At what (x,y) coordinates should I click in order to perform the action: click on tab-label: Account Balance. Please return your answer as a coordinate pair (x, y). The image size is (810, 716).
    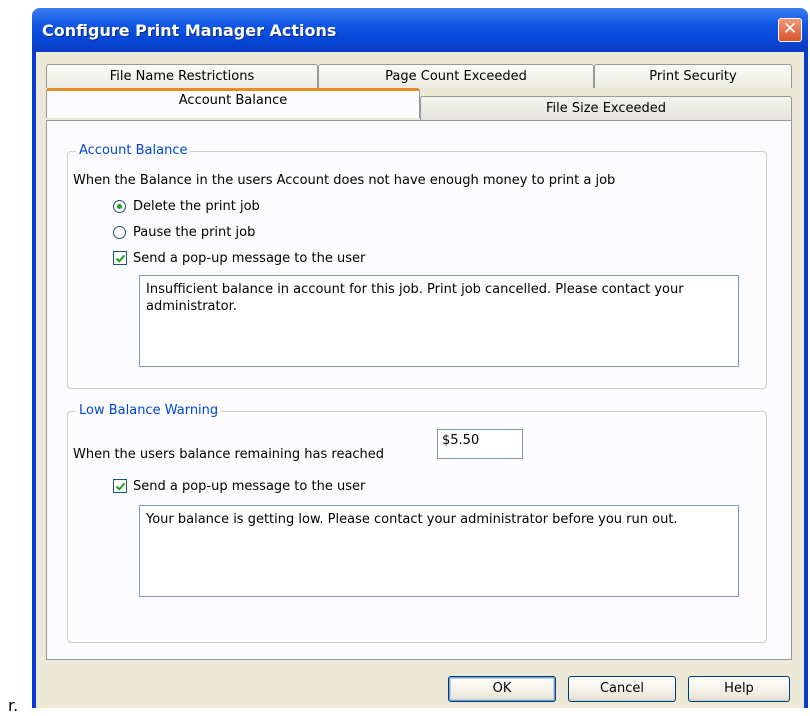
    Looking at the image, I should click on (233, 100).